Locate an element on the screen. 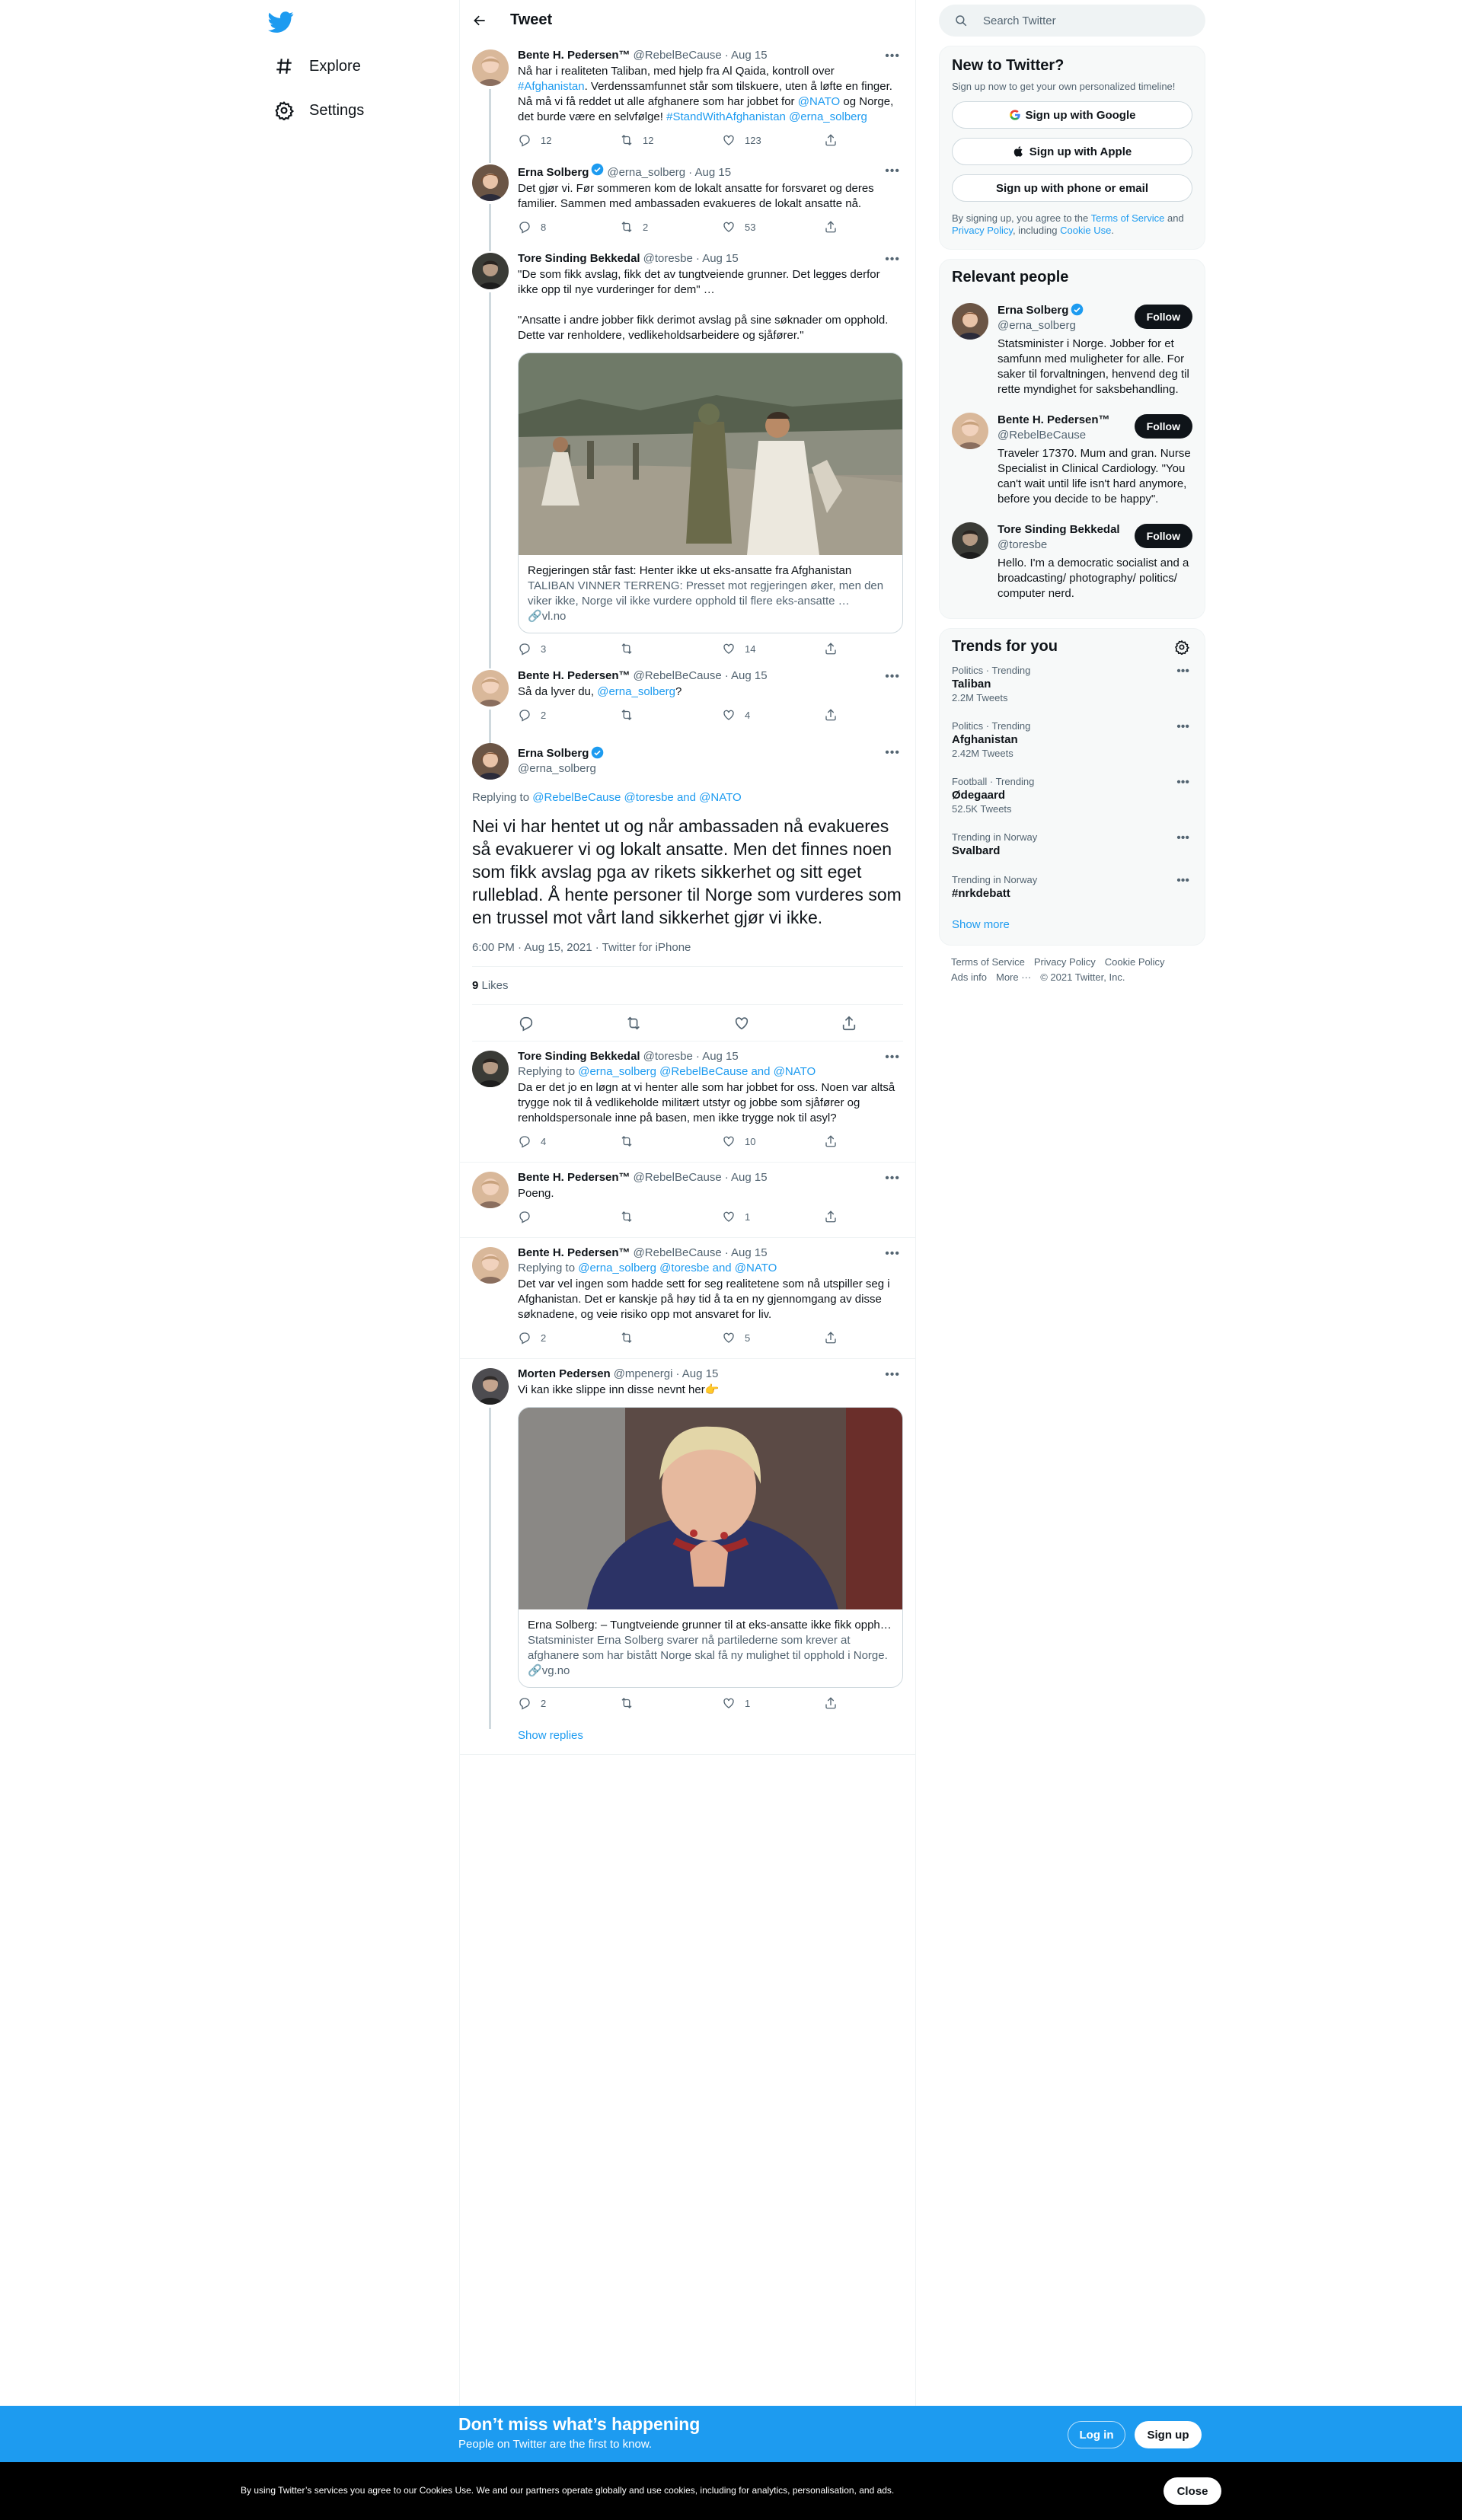  close-cookie-button: Close is located at coordinates (1192, 2491).